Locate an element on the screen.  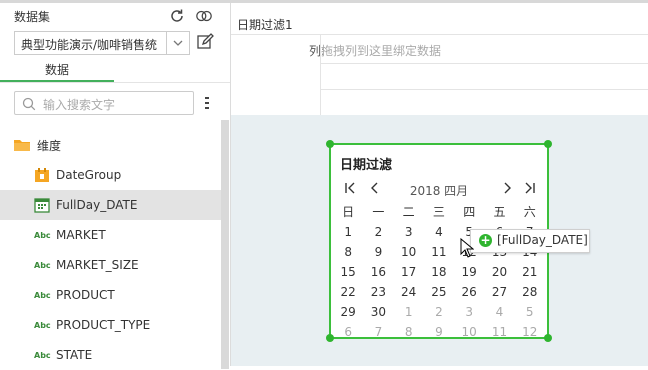
calendar-day: 15 is located at coordinates (348, 272).